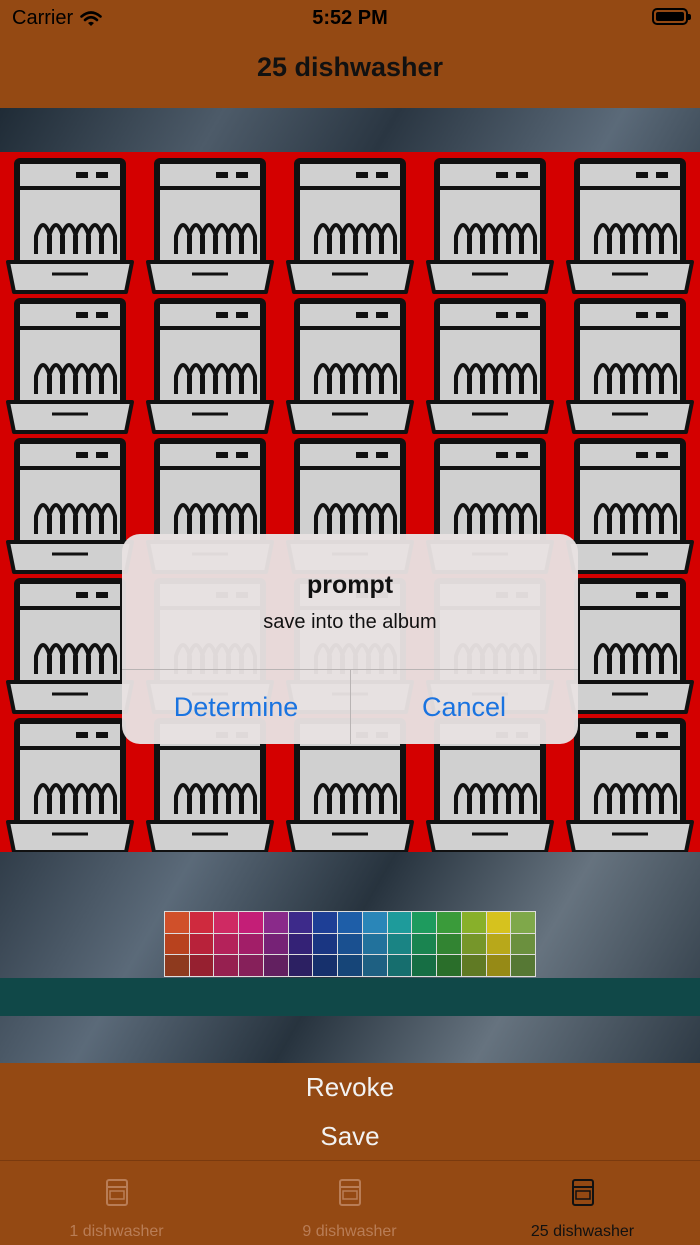 The image size is (700, 1245). I want to click on revoke-button: Revoke, so click(350, 1087).